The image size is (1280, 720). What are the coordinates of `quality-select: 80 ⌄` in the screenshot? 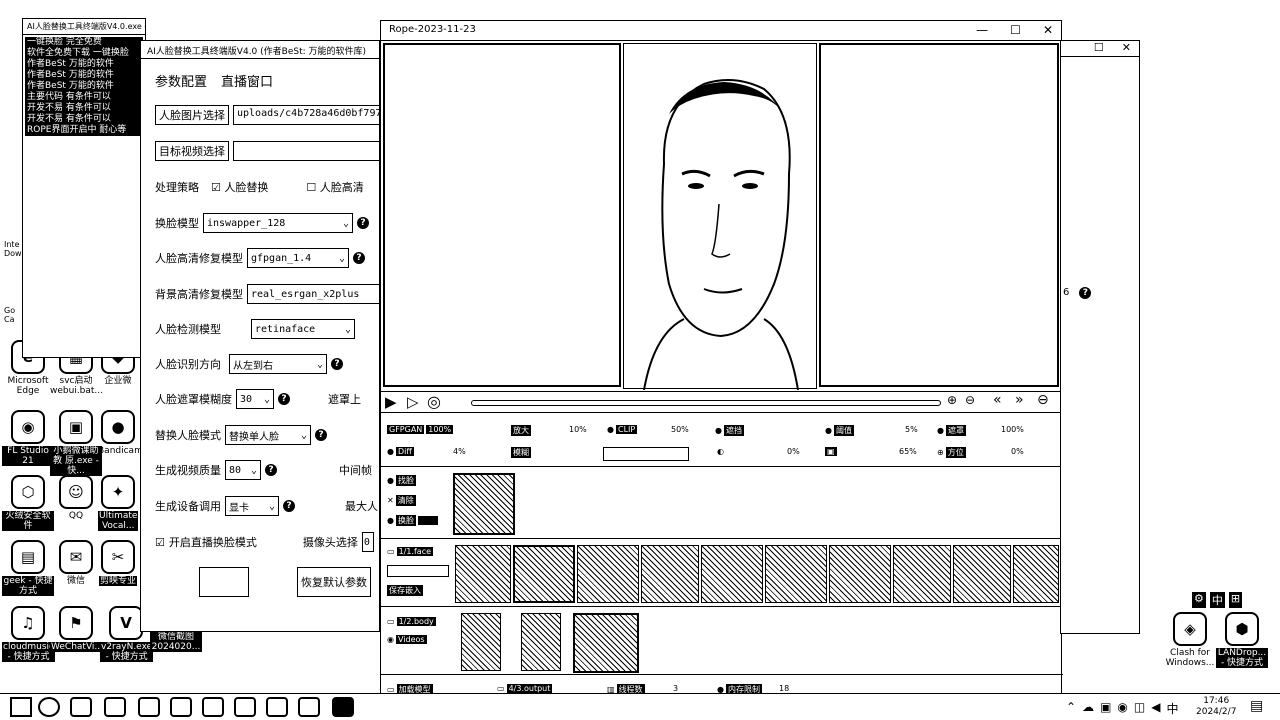 It's located at (243, 470).